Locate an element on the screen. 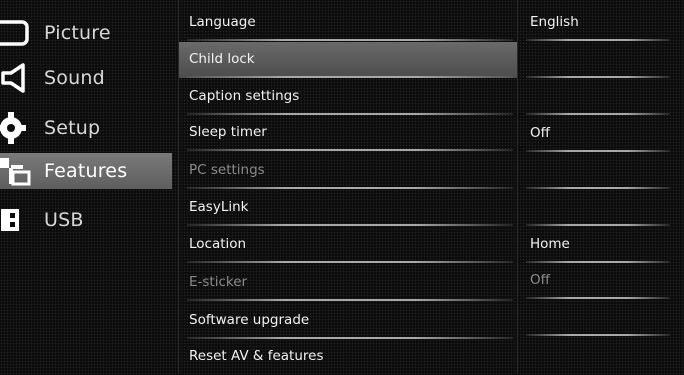 This screenshot has width=684, height=375. nav-item-setup: Setup is located at coordinates (86, 128).